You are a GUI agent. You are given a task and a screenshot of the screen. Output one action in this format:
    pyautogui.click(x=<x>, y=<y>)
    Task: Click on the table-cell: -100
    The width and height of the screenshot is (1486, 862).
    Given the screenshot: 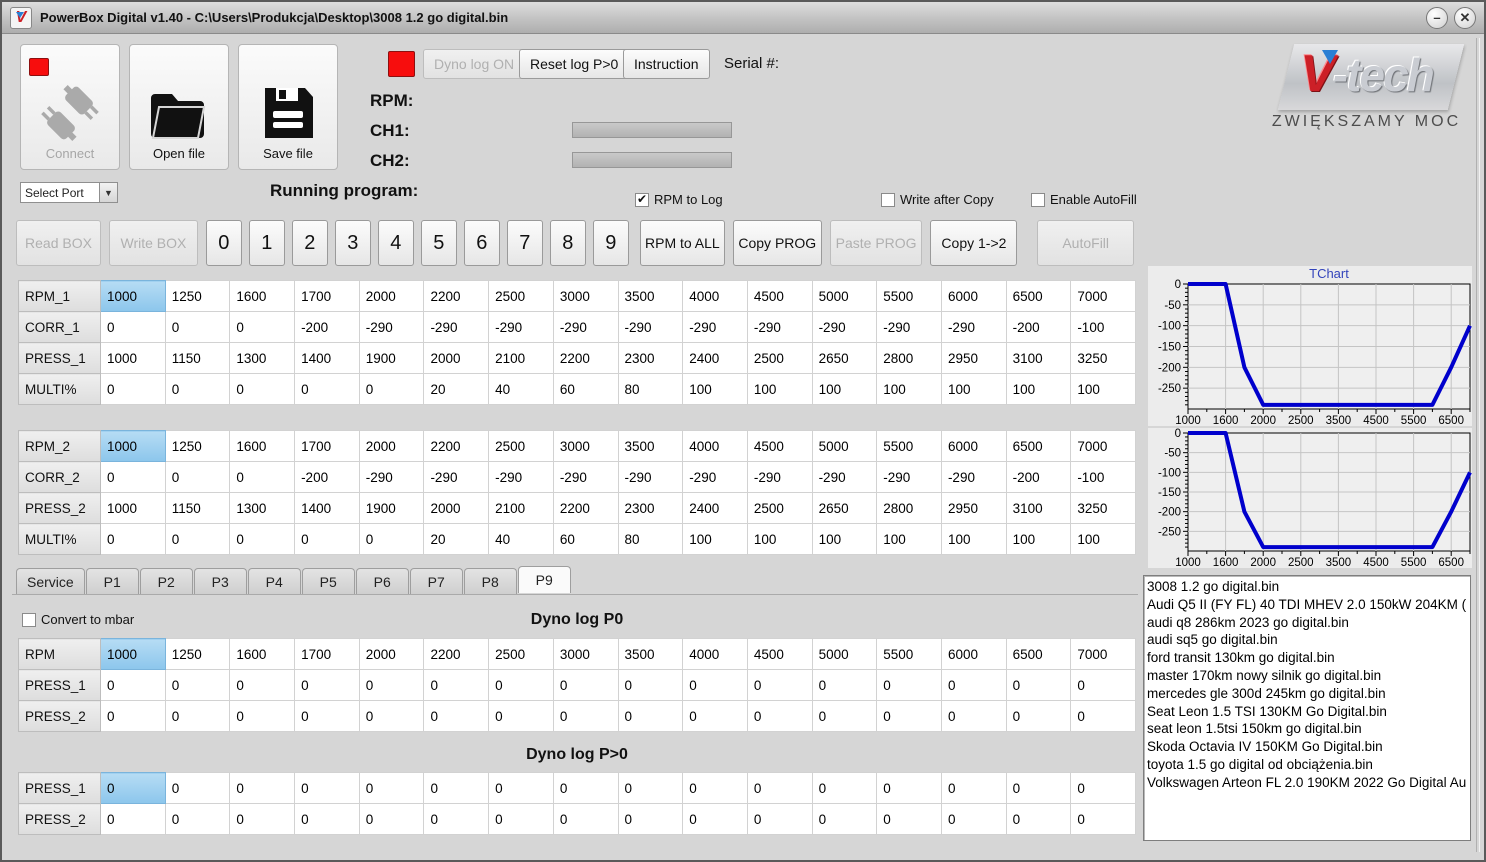 What is the action you would take?
    pyautogui.click(x=1103, y=327)
    